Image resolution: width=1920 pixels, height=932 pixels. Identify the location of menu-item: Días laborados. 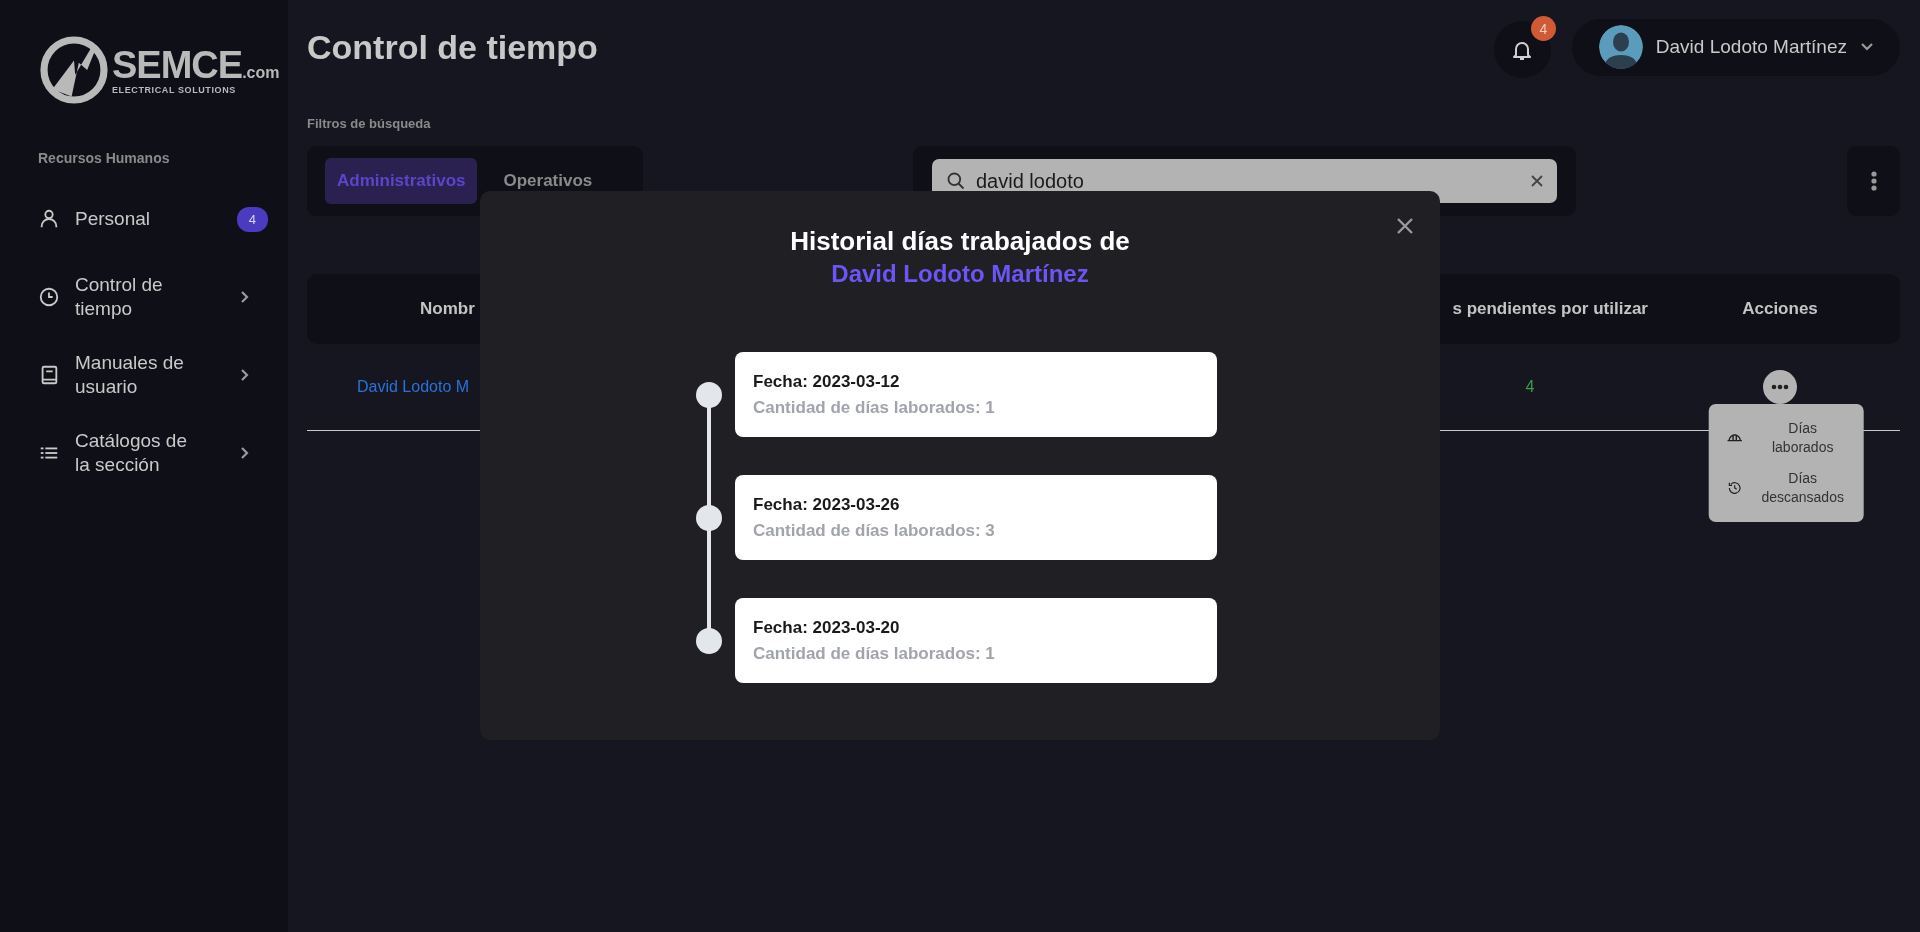
(1786, 438).